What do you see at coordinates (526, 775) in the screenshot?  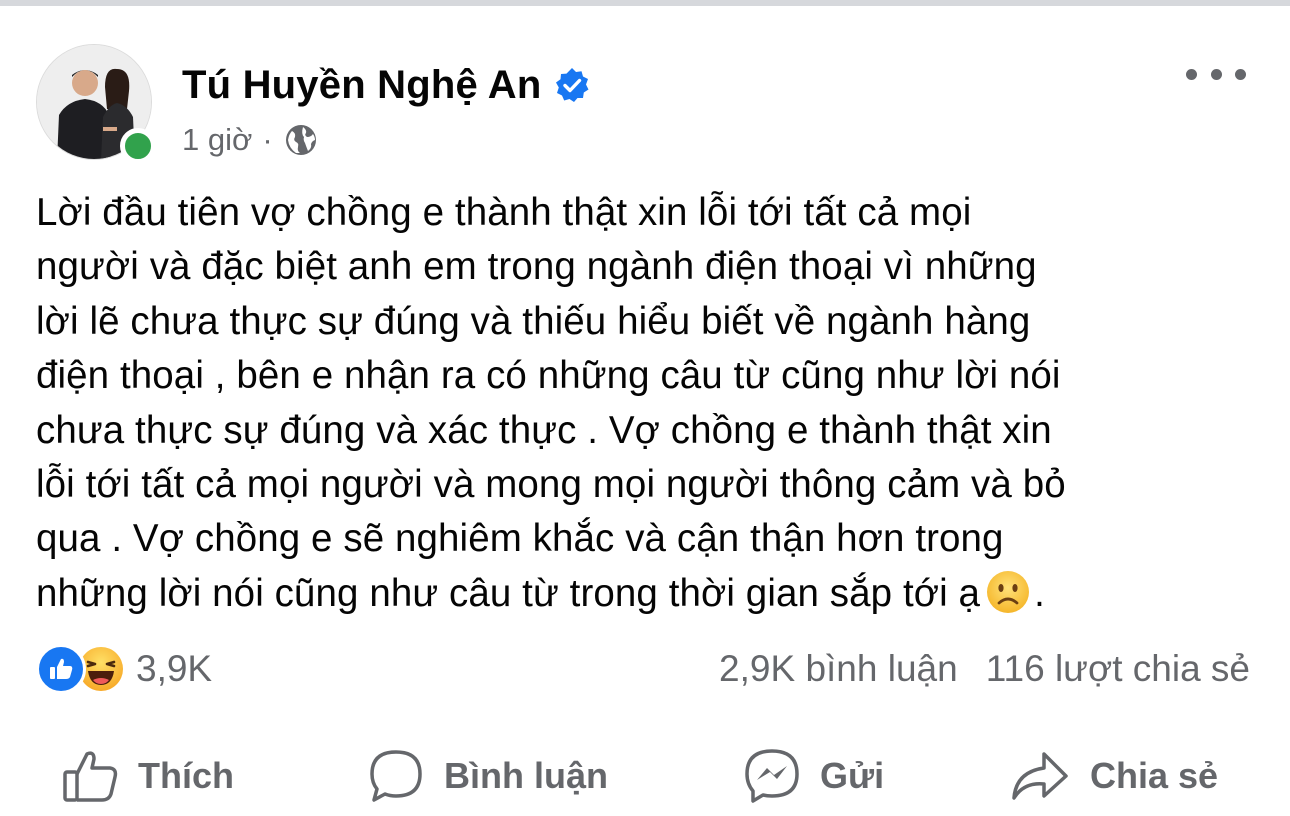 I see `comment-label: Bình luận` at bounding box center [526, 775].